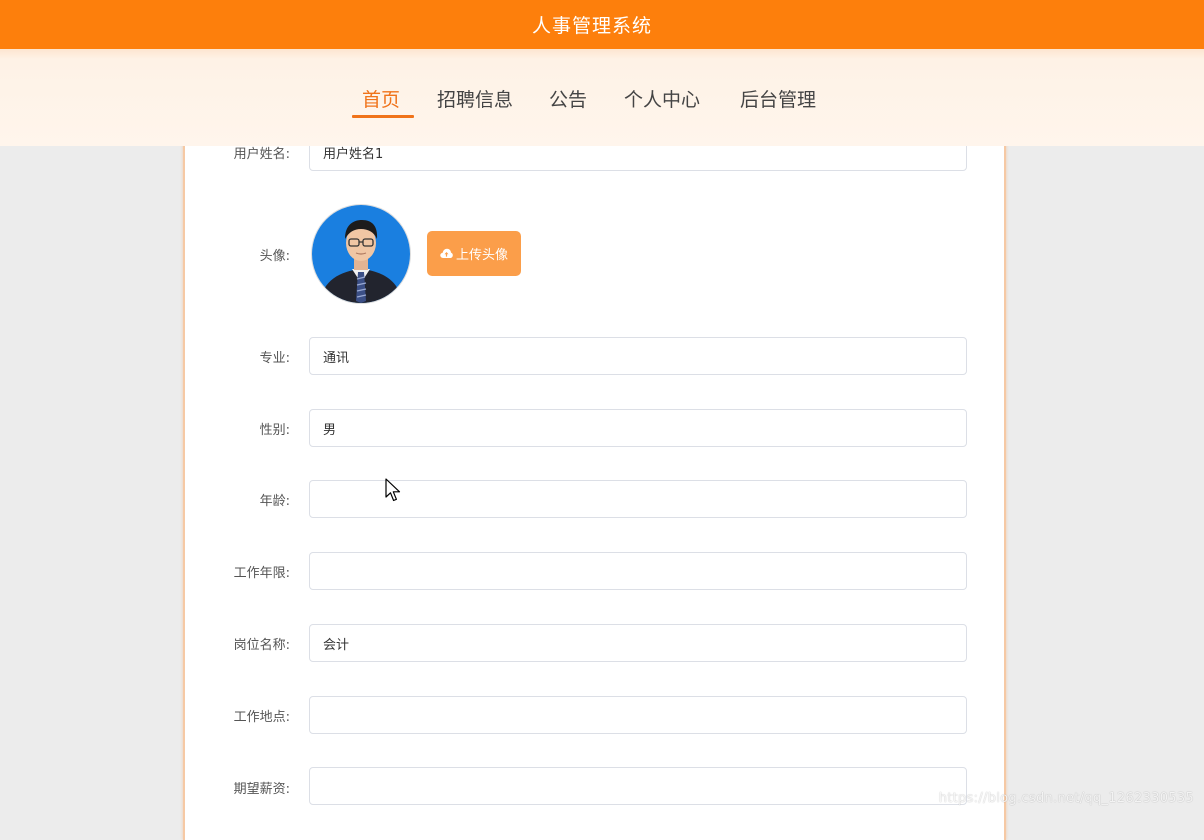  What do you see at coordinates (1066, 798) in the screenshot?
I see `watermark: https://blog.csdn.net/qq_1262330535` at bounding box center [1066, 798].